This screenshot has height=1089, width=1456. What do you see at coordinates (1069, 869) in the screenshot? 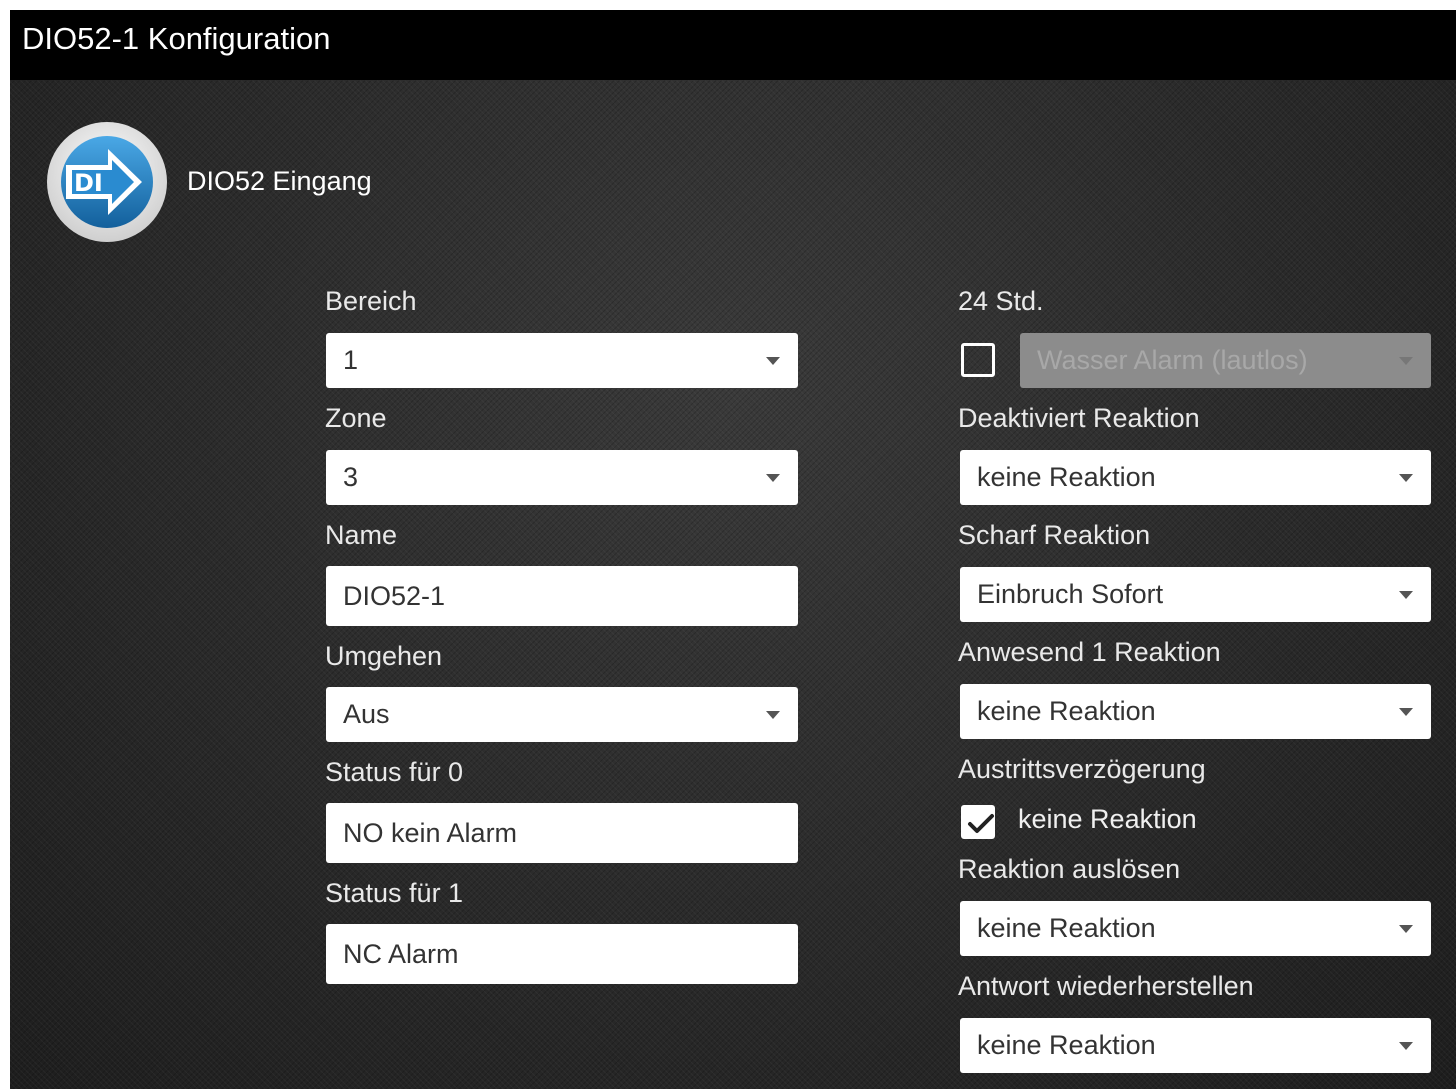
I see `ausloesen-label: Reaktion auslösen` at bounding box center [1069, 869].